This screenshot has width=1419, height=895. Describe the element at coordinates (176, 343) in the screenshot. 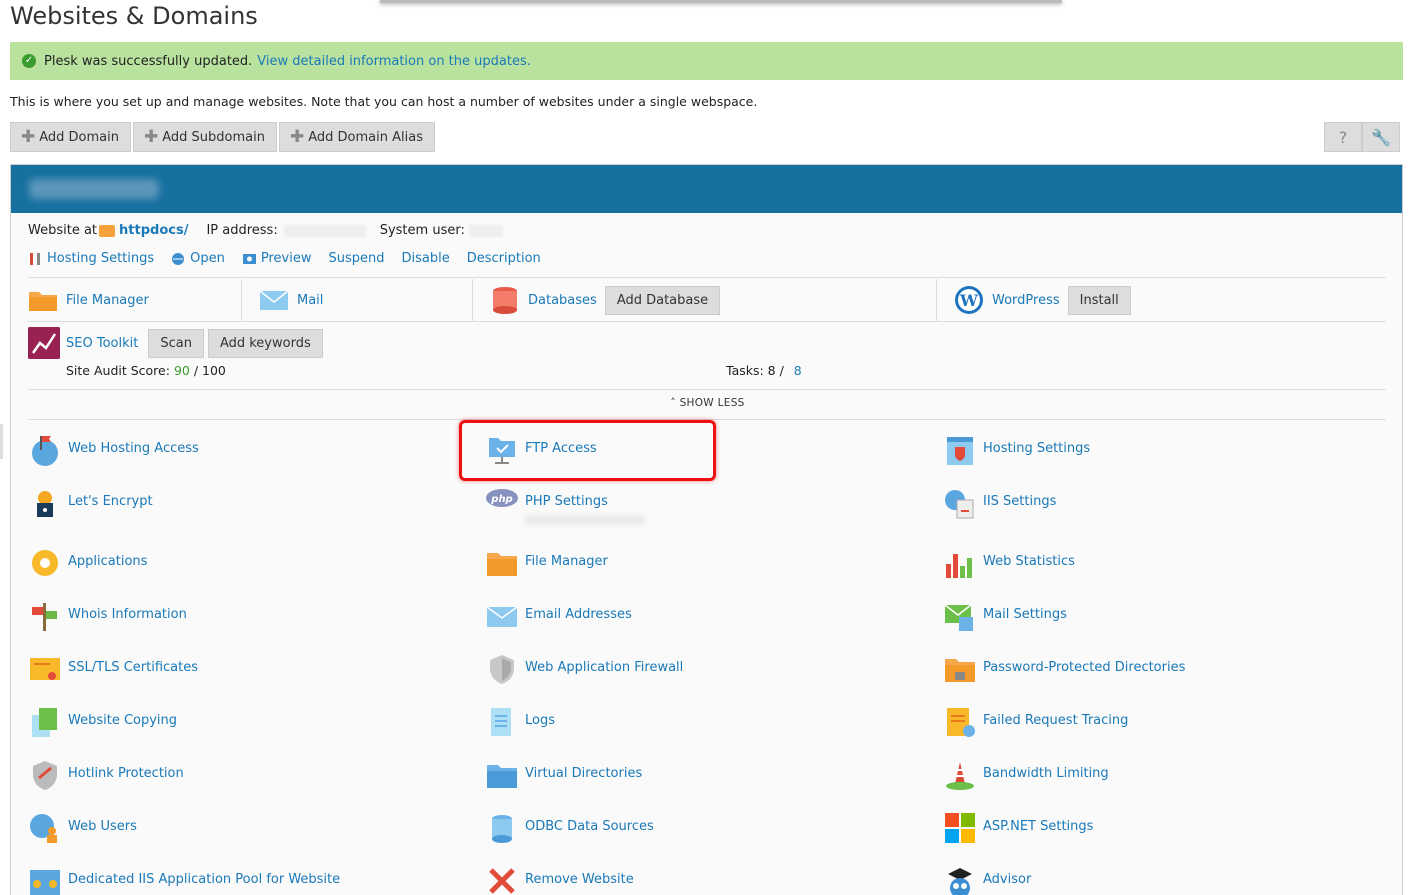

I see `scan-button: Scan` at that location.